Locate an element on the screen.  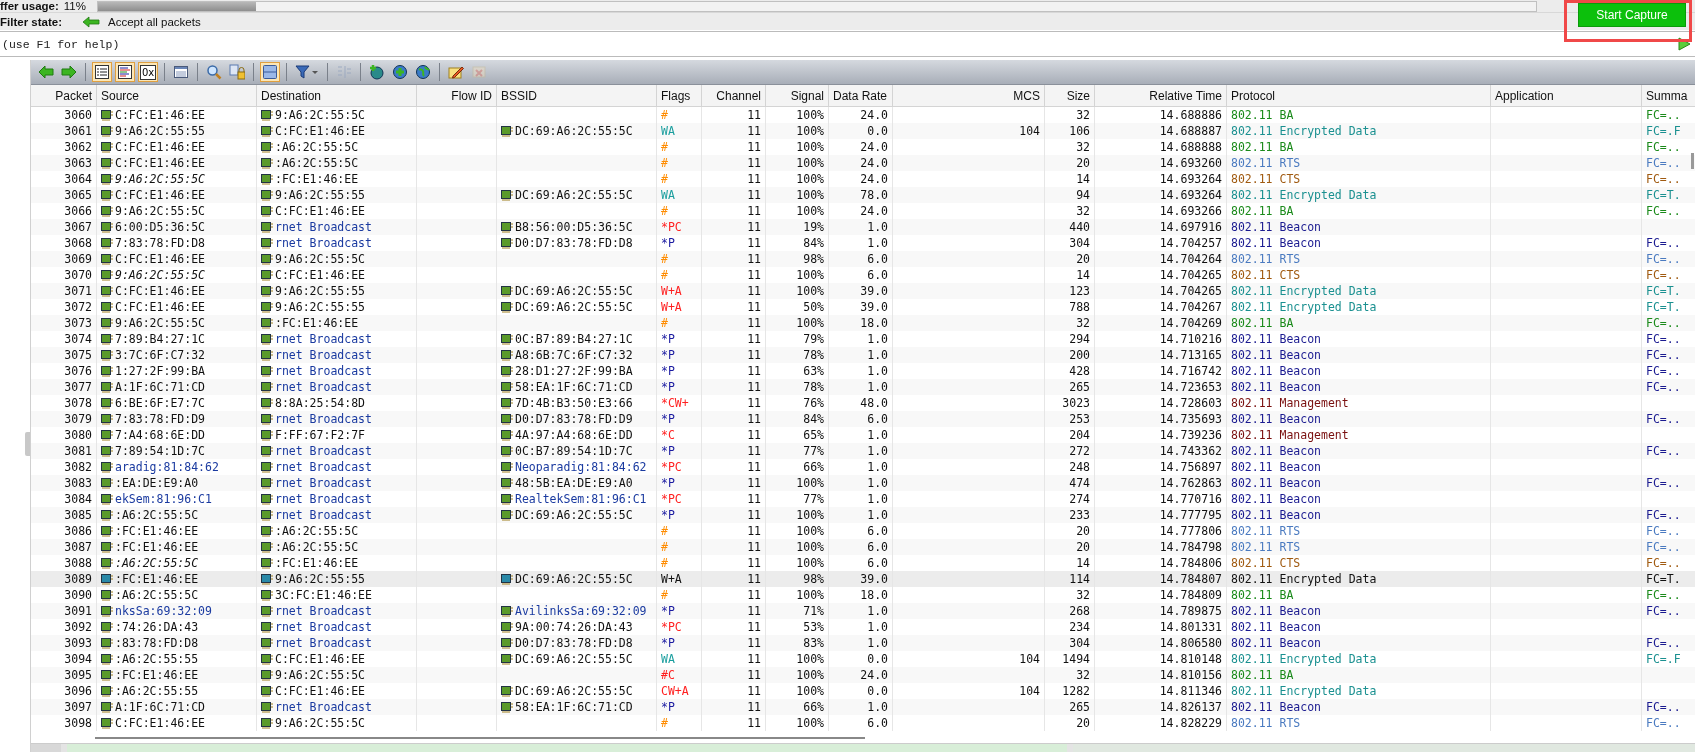
table-cell: 6.0 is located at coordinates (877, 259).